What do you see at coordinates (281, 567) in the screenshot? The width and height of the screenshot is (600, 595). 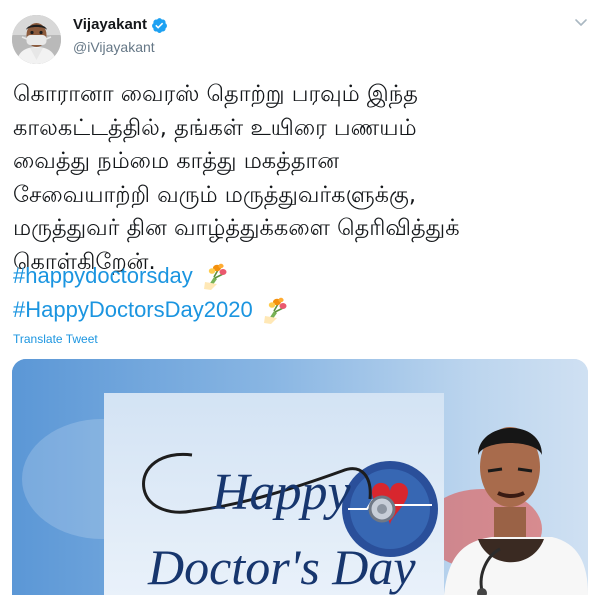 I see `media-title-doctors-day: Doctor's Day` at bounding box center [281, 567].